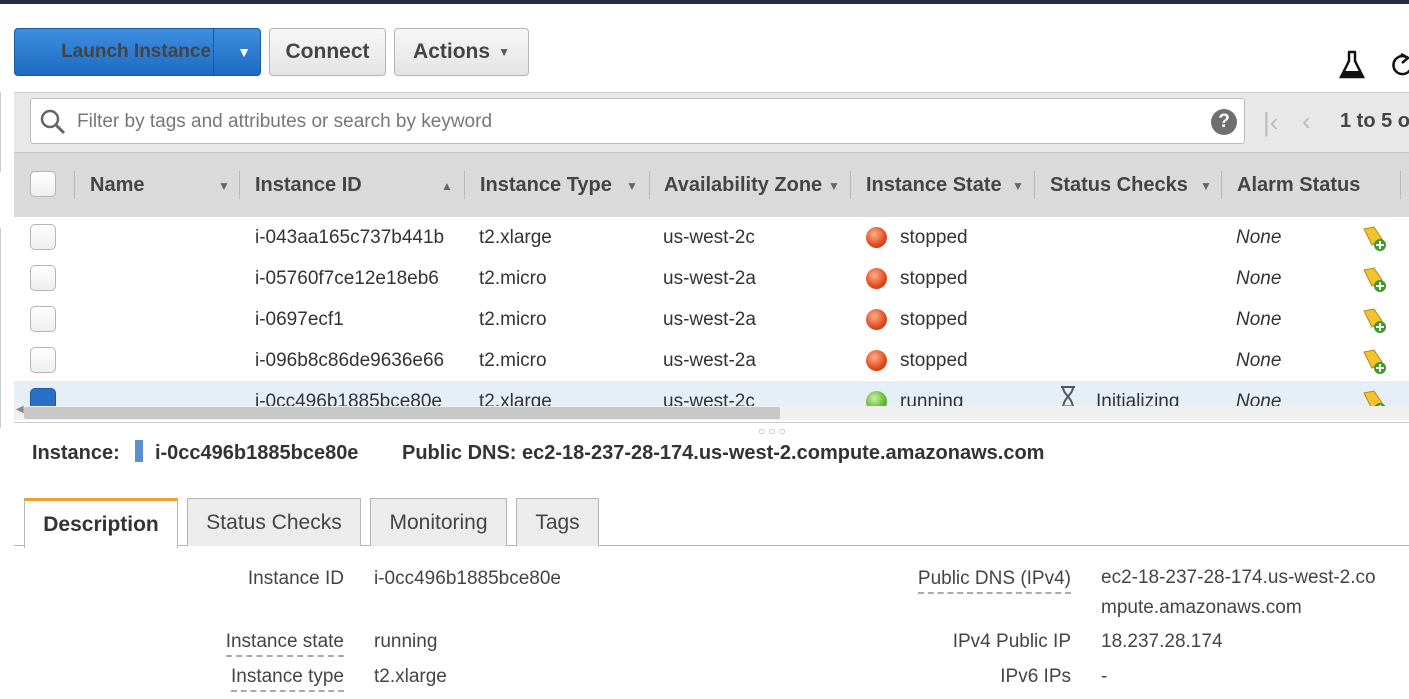 The height and width of the screenshot is (699, 1409). I want to click on tab-tags: Tags, so click(557, 522).